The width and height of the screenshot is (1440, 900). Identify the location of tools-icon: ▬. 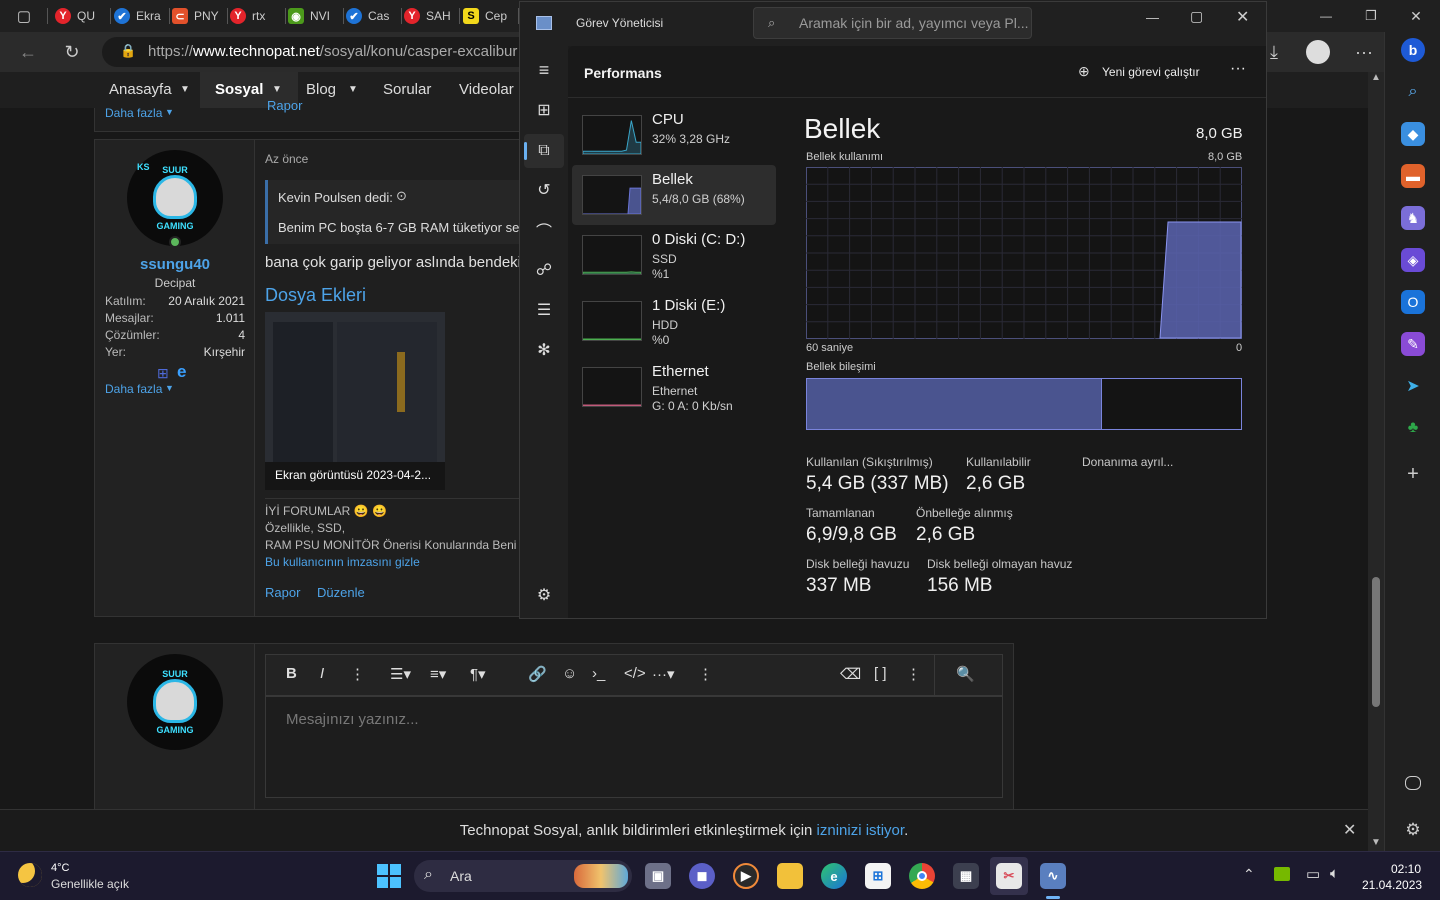
(1413, 176).